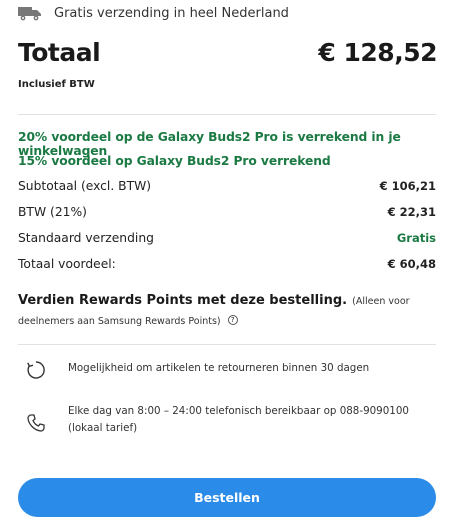  I want to click on vat-note: Inclusief BTW, so click(56, 84).